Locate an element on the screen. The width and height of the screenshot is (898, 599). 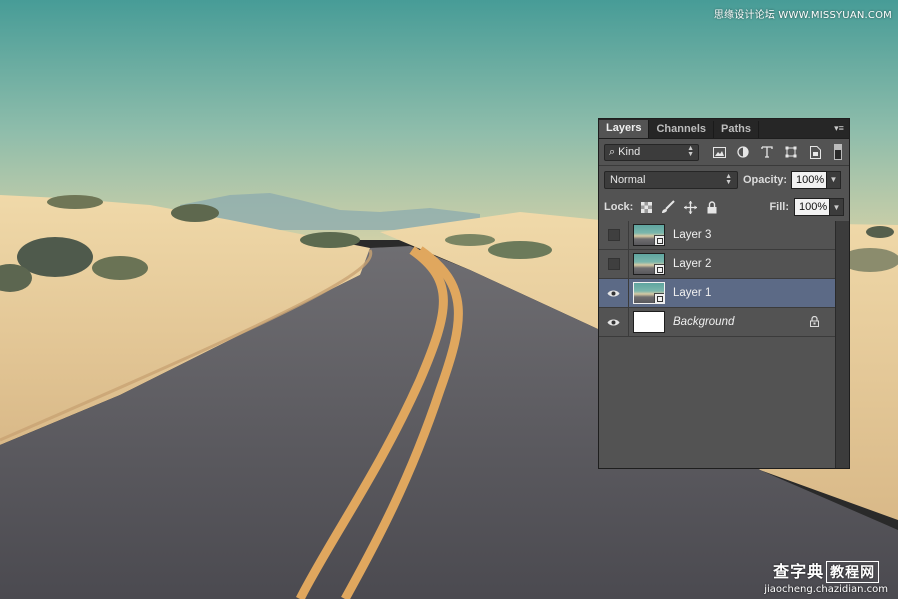
tab-channels: Channels is located at coordinates (681, 129).